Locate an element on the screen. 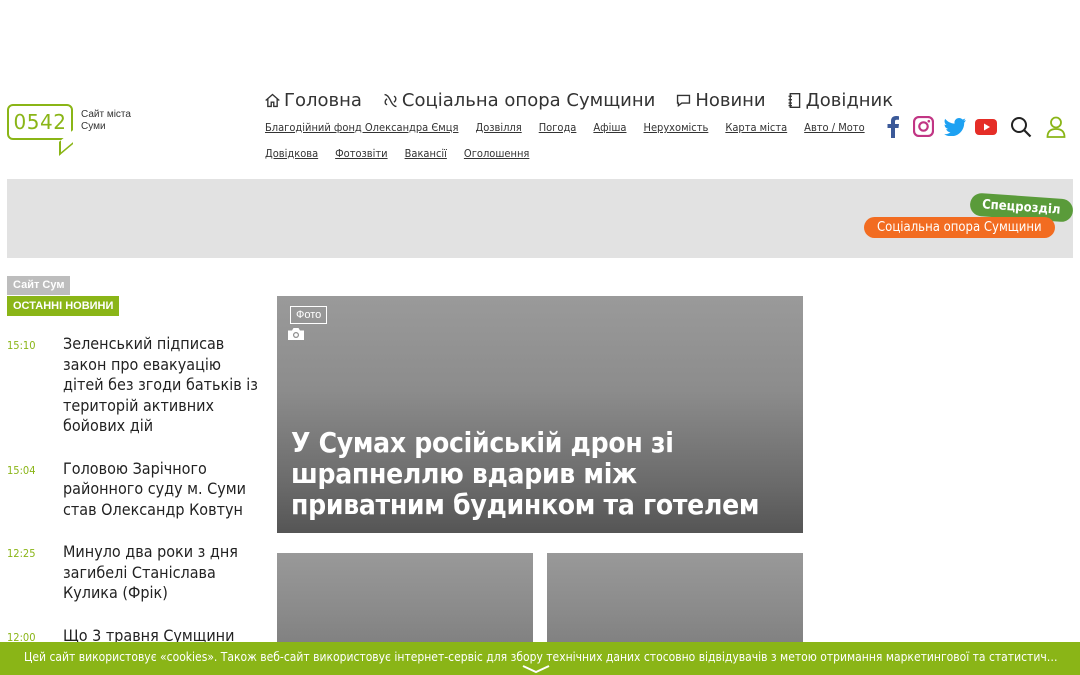 The width and height of the screenshot is (1080, 675). sub-nav-link-realty: Нерухомість is located at coordinates (676, 128).